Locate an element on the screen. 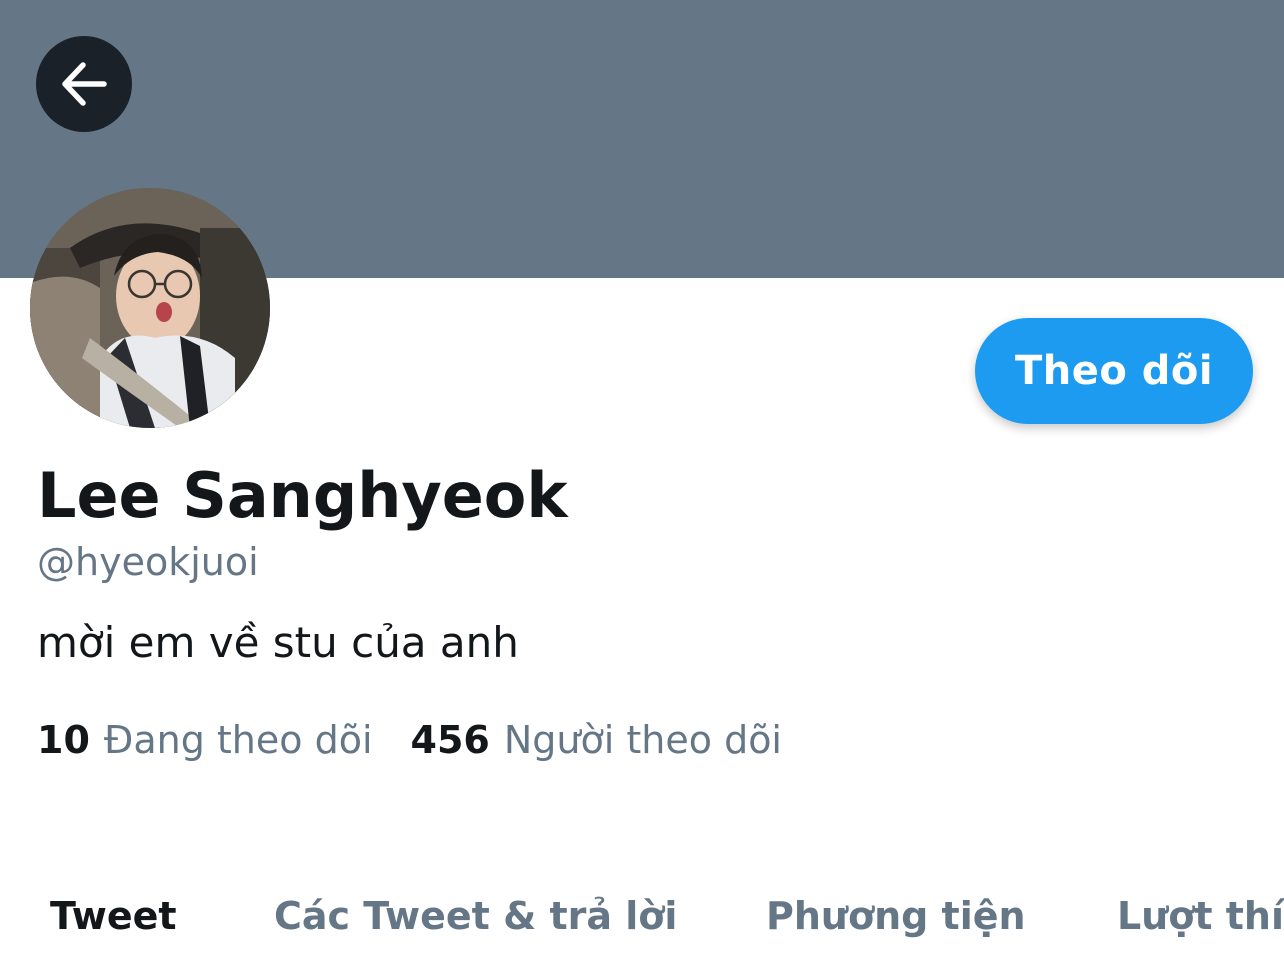  arrow-left-icon is located at coordinates (84, 84).